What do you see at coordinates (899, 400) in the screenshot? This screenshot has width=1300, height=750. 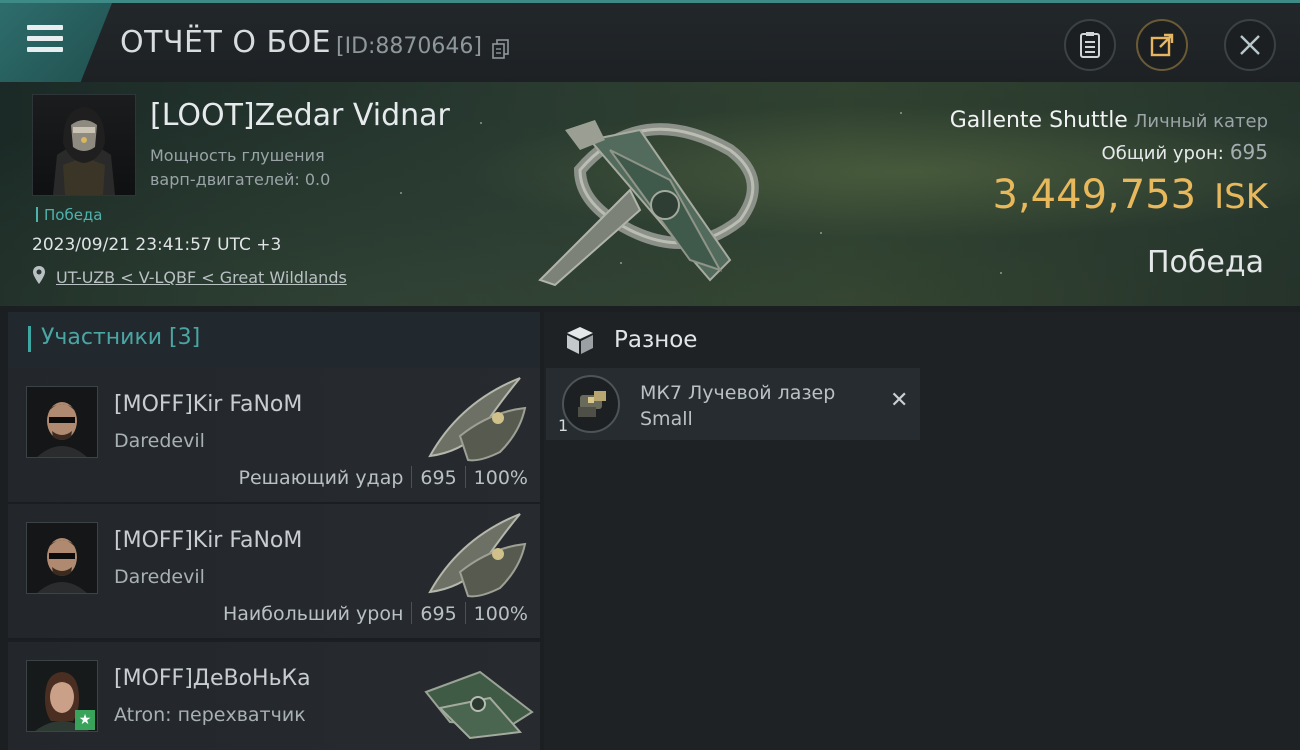 I see `close-x-icon: ✕` at bounding box center [899, 400].